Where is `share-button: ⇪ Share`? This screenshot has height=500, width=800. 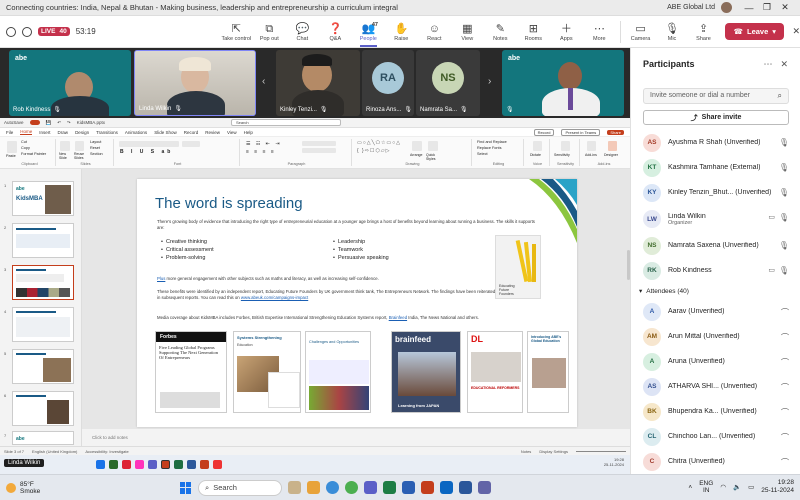
share-button: ⇪ Share is located at coordinates (704, 32).